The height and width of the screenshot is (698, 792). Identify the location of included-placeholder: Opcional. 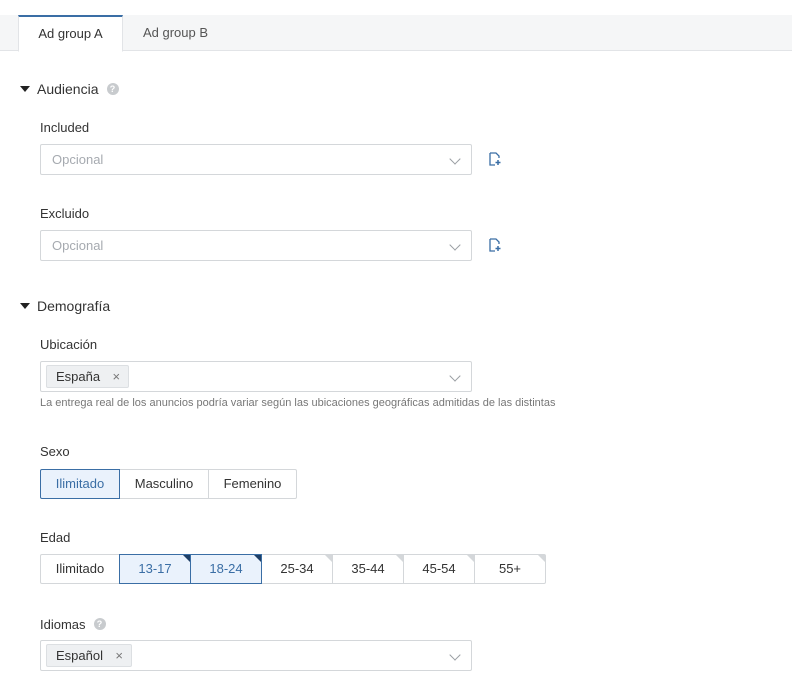
(78, 159).